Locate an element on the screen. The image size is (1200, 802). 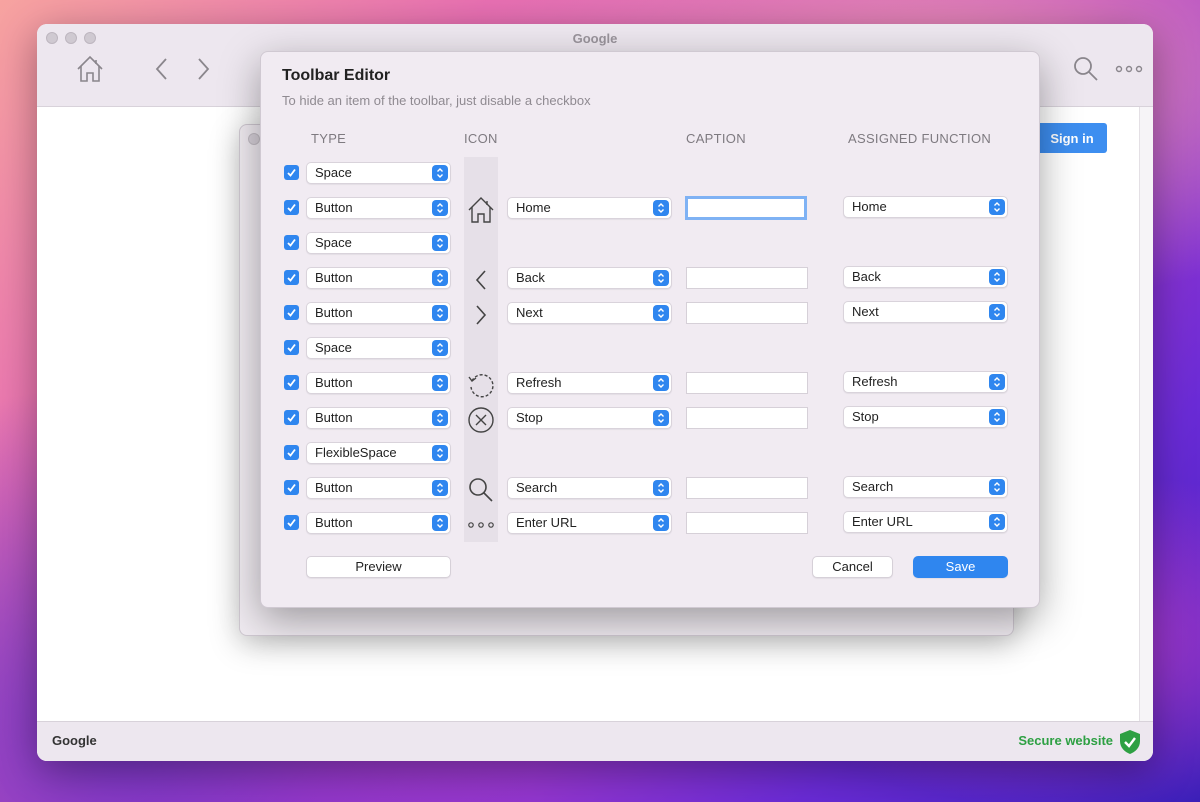
item-action-value: Back is located at coordinates (530, 277).